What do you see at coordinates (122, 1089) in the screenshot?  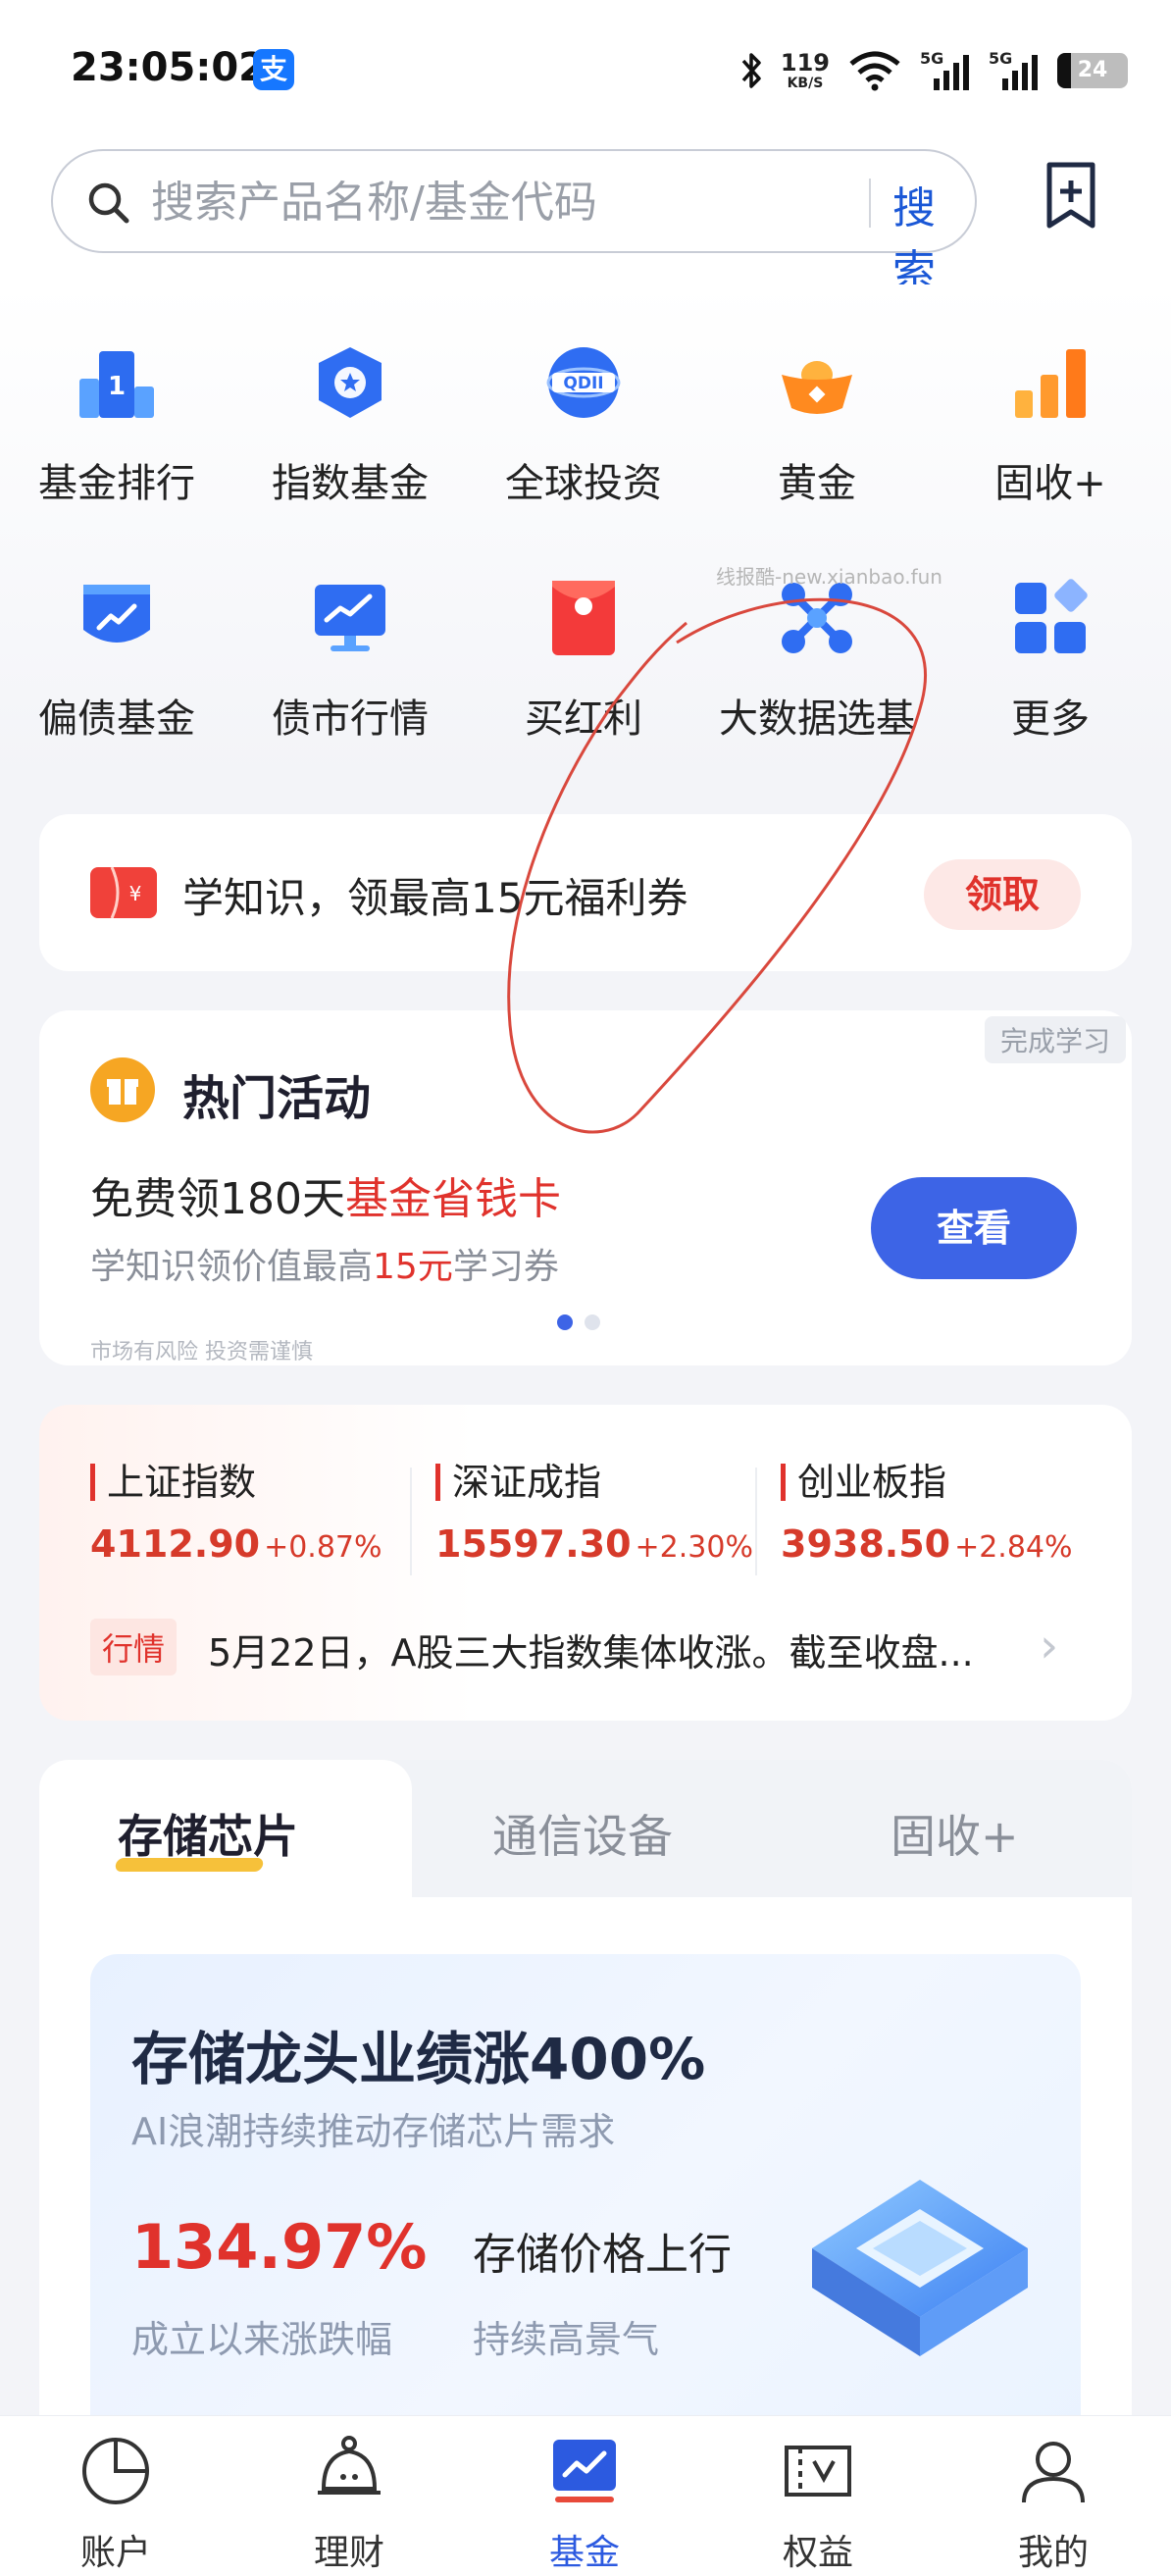 I see `gift-icon` at bounding box center [122, 1089].